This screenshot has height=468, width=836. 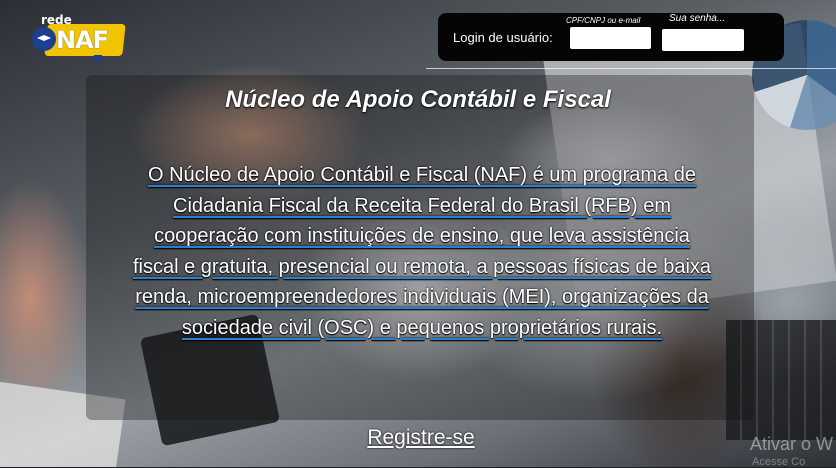 What do you see at coordinates (779, 462) in the screenshot?
I see `activation-watermark-sub: Acesse Co` at bounding box center [779, 462].